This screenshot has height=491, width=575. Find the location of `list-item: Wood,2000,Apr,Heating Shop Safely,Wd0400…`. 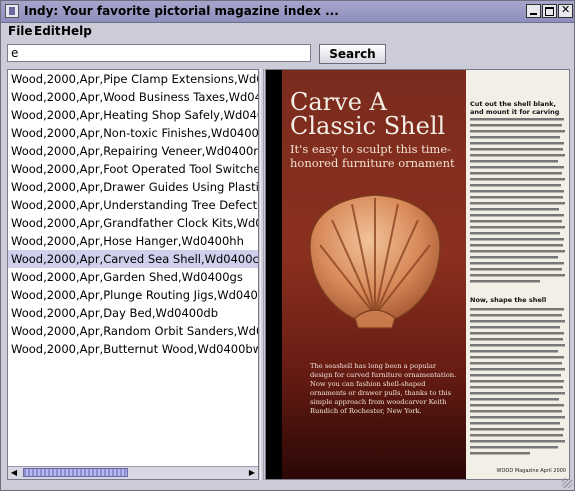

list-item: Wood,2000,Apr,Heating Shop Safely,Wd0400… is located at coordinates (133, 115).